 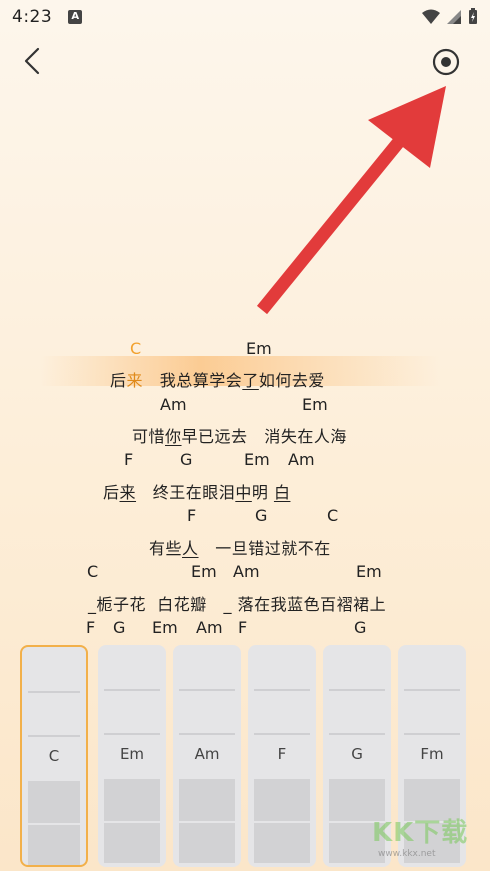 I want to click on lyric-line: _栀子花 白花瓣 _ 落在我蓝色百褶裙上, so click(x=237, y=603).